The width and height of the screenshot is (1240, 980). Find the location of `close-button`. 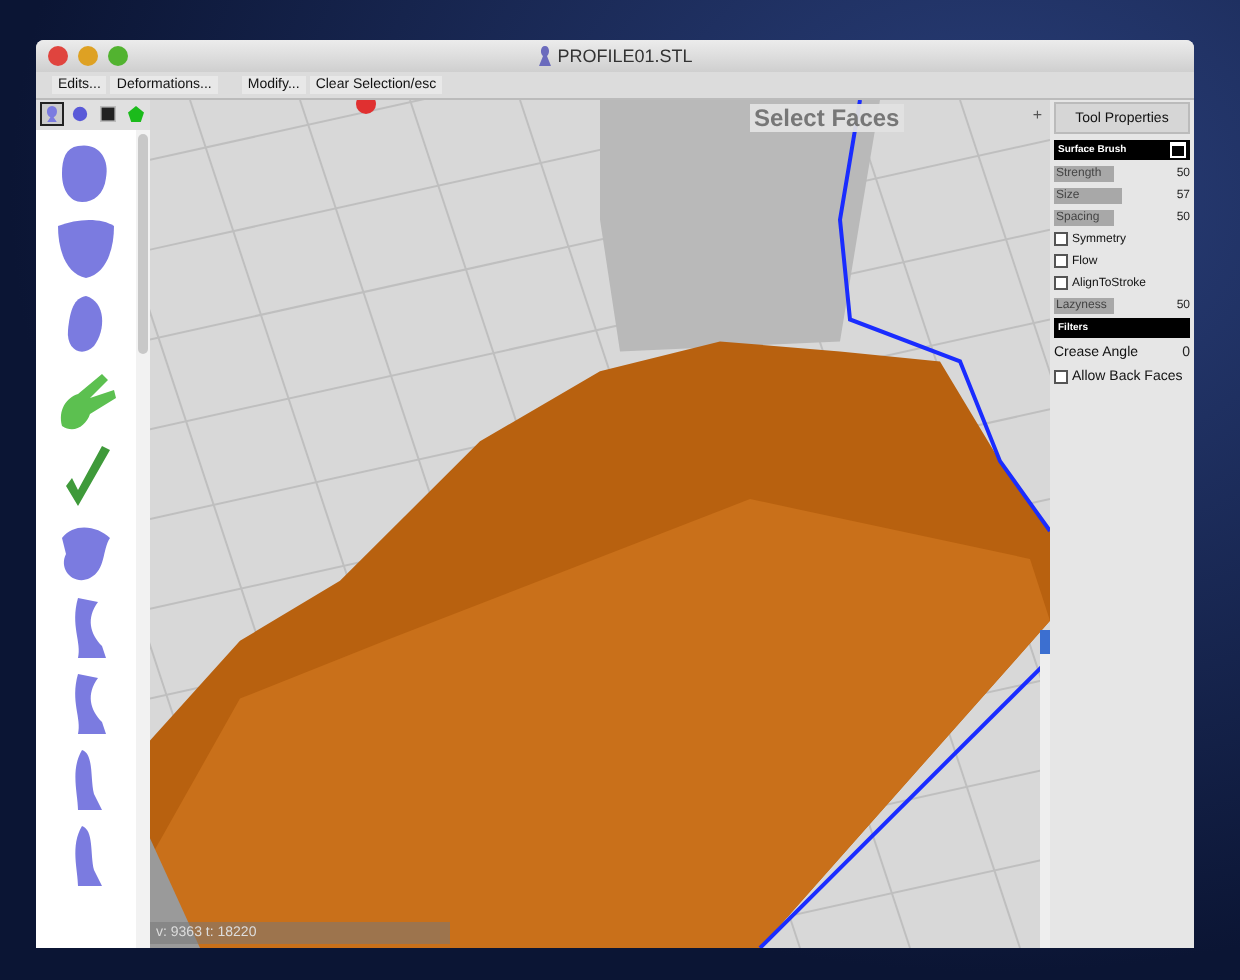

close-button is located at coordinates (58, 56).